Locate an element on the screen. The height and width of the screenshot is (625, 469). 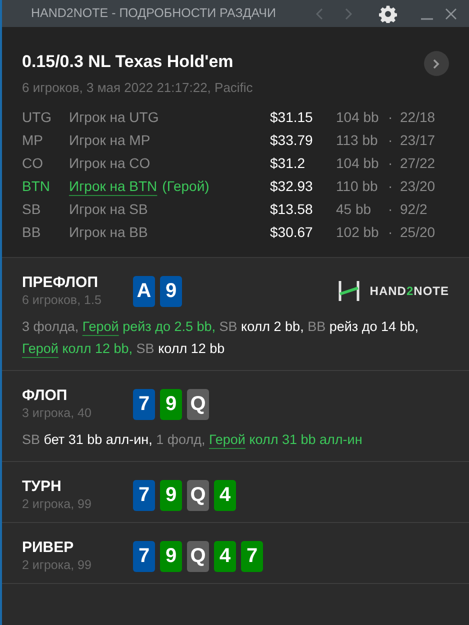
stack-amount: $31.2 is located at coordinates (288, 163).